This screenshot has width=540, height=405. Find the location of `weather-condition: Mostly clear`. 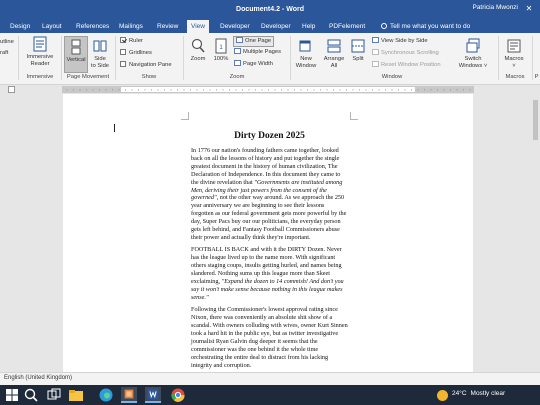

weather-condition: Mostly clear is located at coordinates (488, 393).